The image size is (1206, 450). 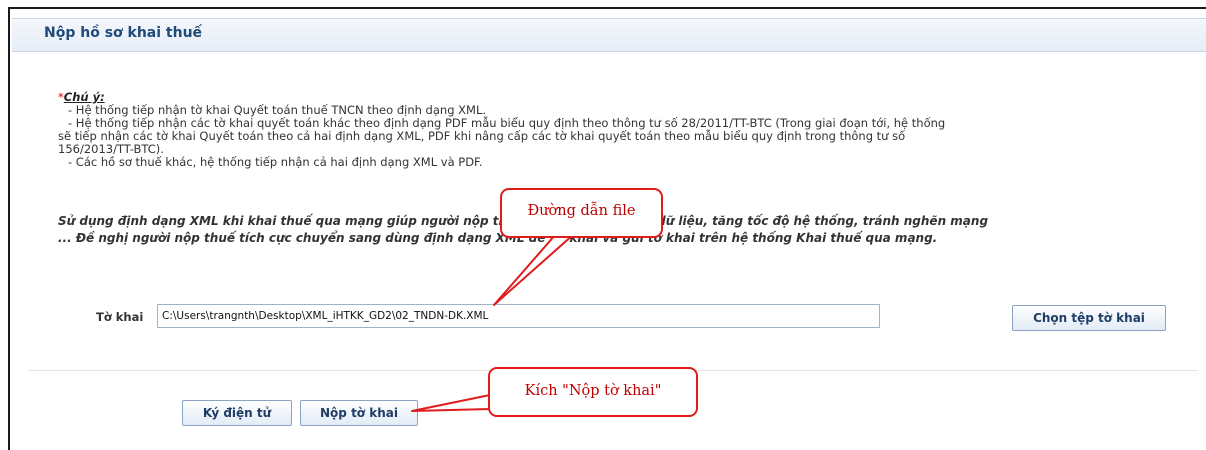 What do you see at coordinates (581, 213) in the screenshot?
I see `file-path-callout: Đường dẫn file` at bounding box center [581, 213].